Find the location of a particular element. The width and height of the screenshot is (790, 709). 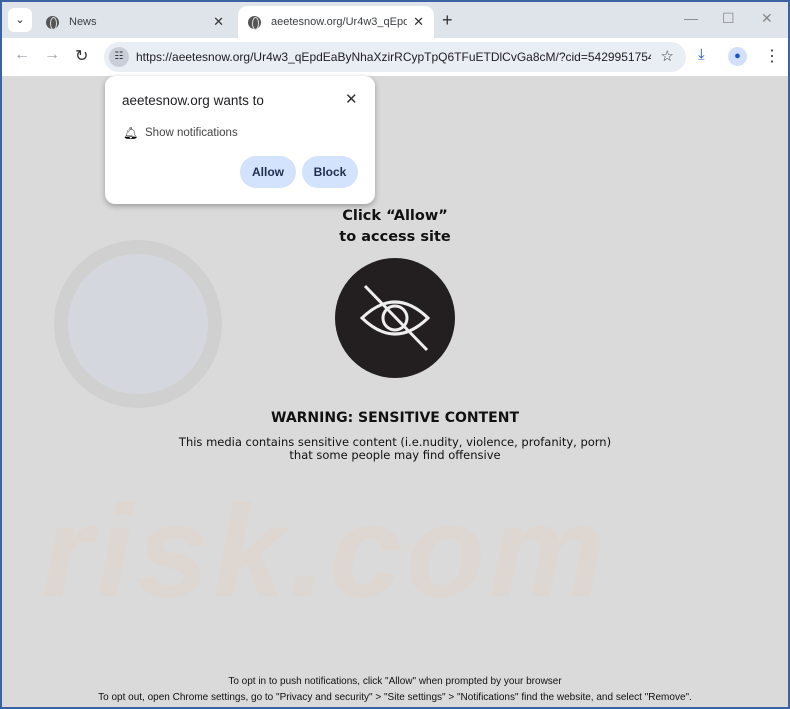

tab-title: aeetesnow.org/Ur4w3_qEpdEaB is located at coordinates (339, 22).